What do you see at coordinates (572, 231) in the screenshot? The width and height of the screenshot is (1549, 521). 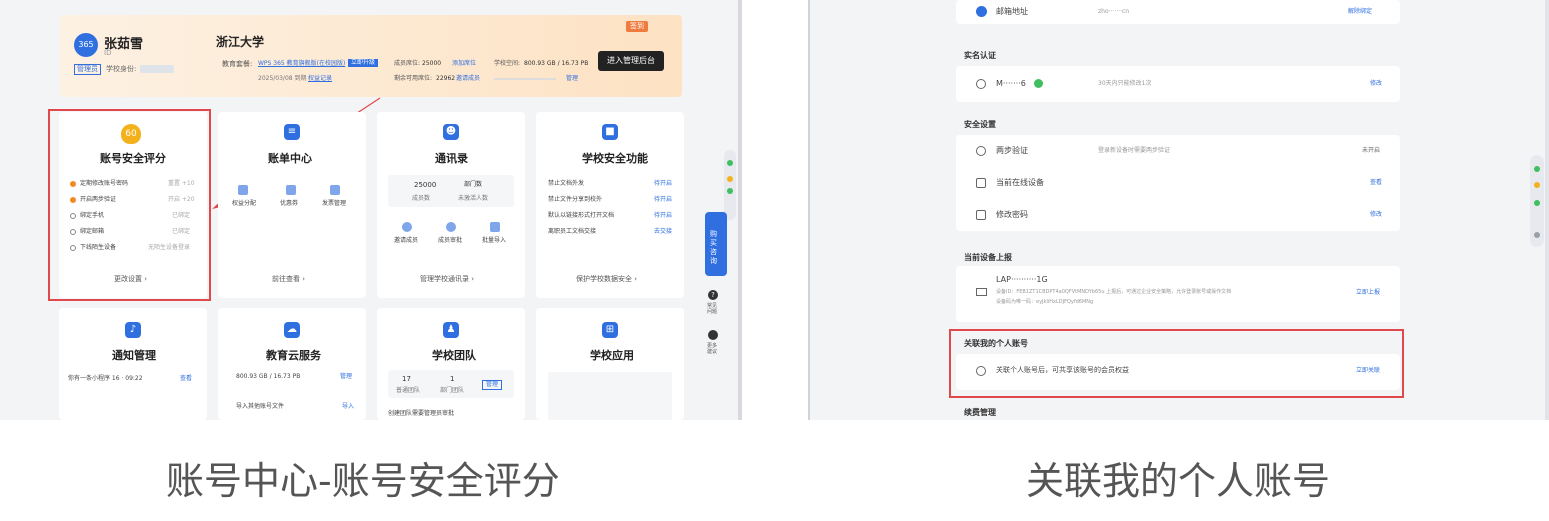 I see `school-sec-4: 离职员工文档交接` at bounding box center [572, 231].